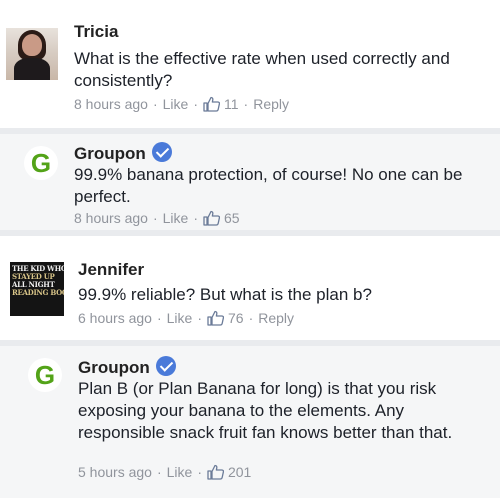 This screenshot has height=498, width=500. What do you see at coordinates (236, 318) in the screenshot?
I see `like-count: 76` at bounding box center [236, 318].